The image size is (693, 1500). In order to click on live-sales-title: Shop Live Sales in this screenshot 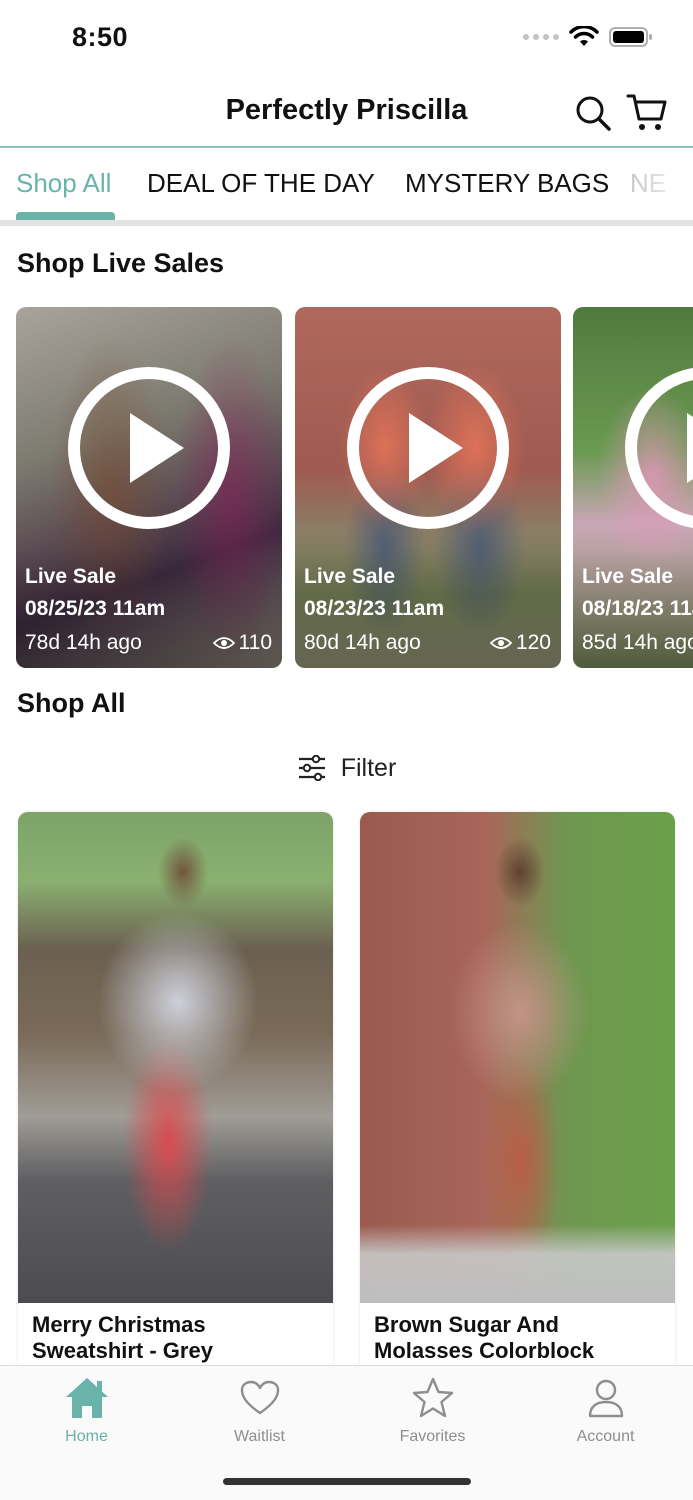, I will do `click(121, 263)`.